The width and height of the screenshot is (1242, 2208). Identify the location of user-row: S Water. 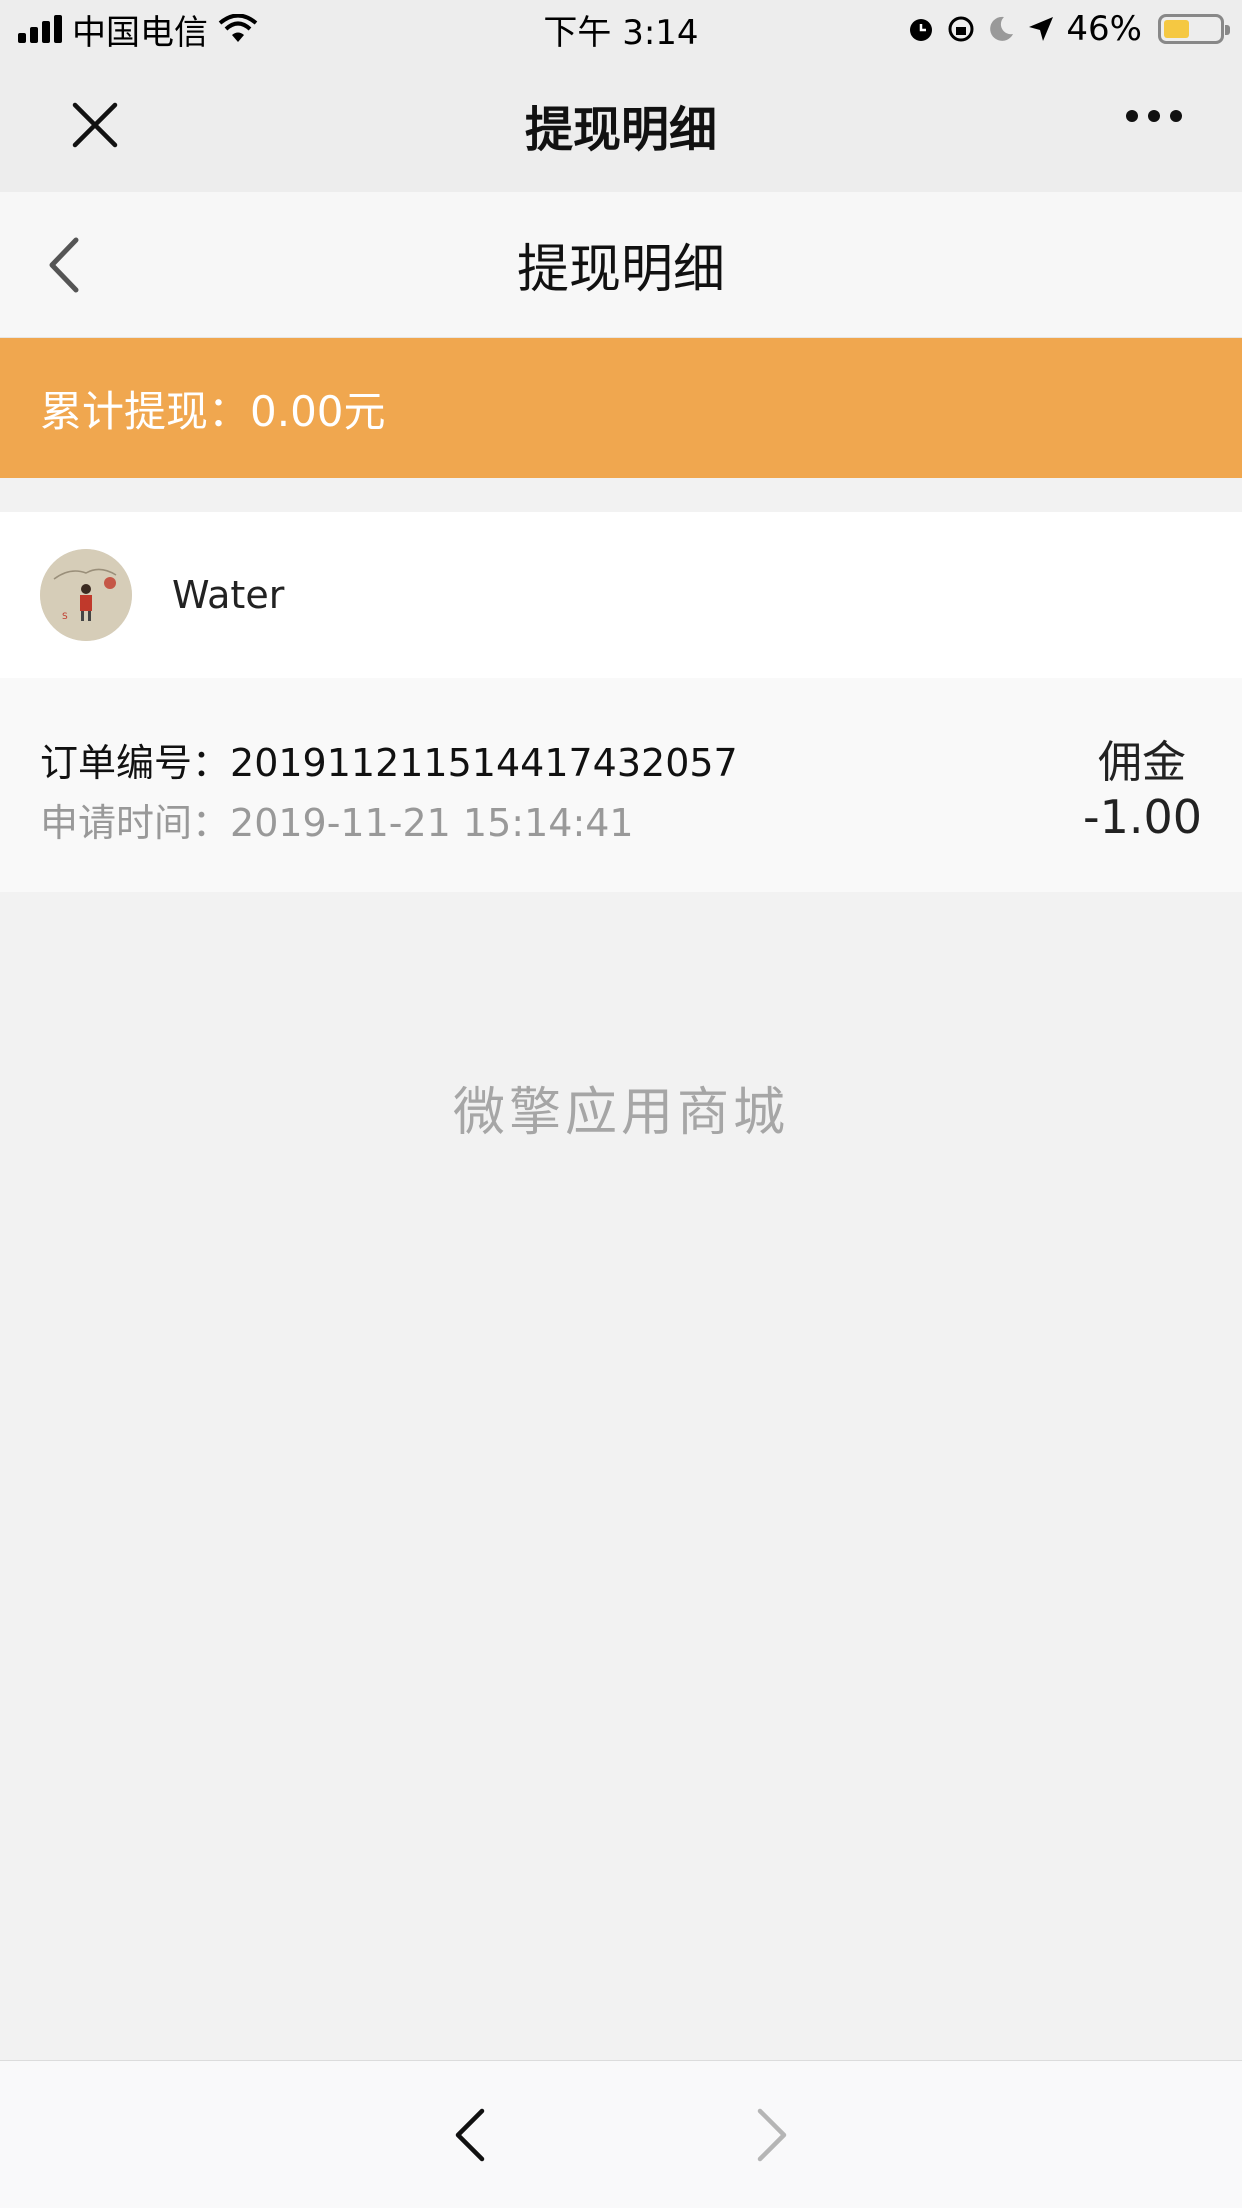
(621, 595).